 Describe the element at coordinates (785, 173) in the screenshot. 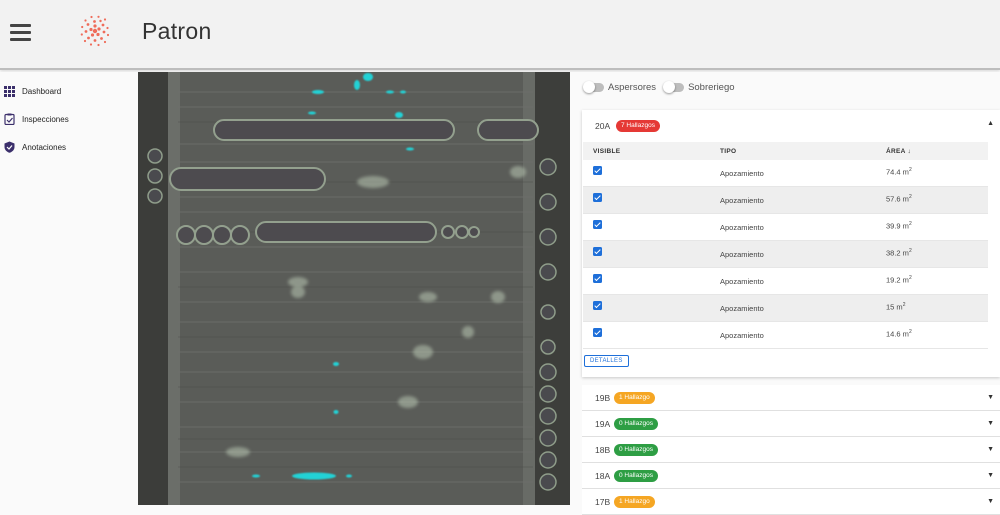

I see `table-row: Apozamiento 74.4 m2` at that location.